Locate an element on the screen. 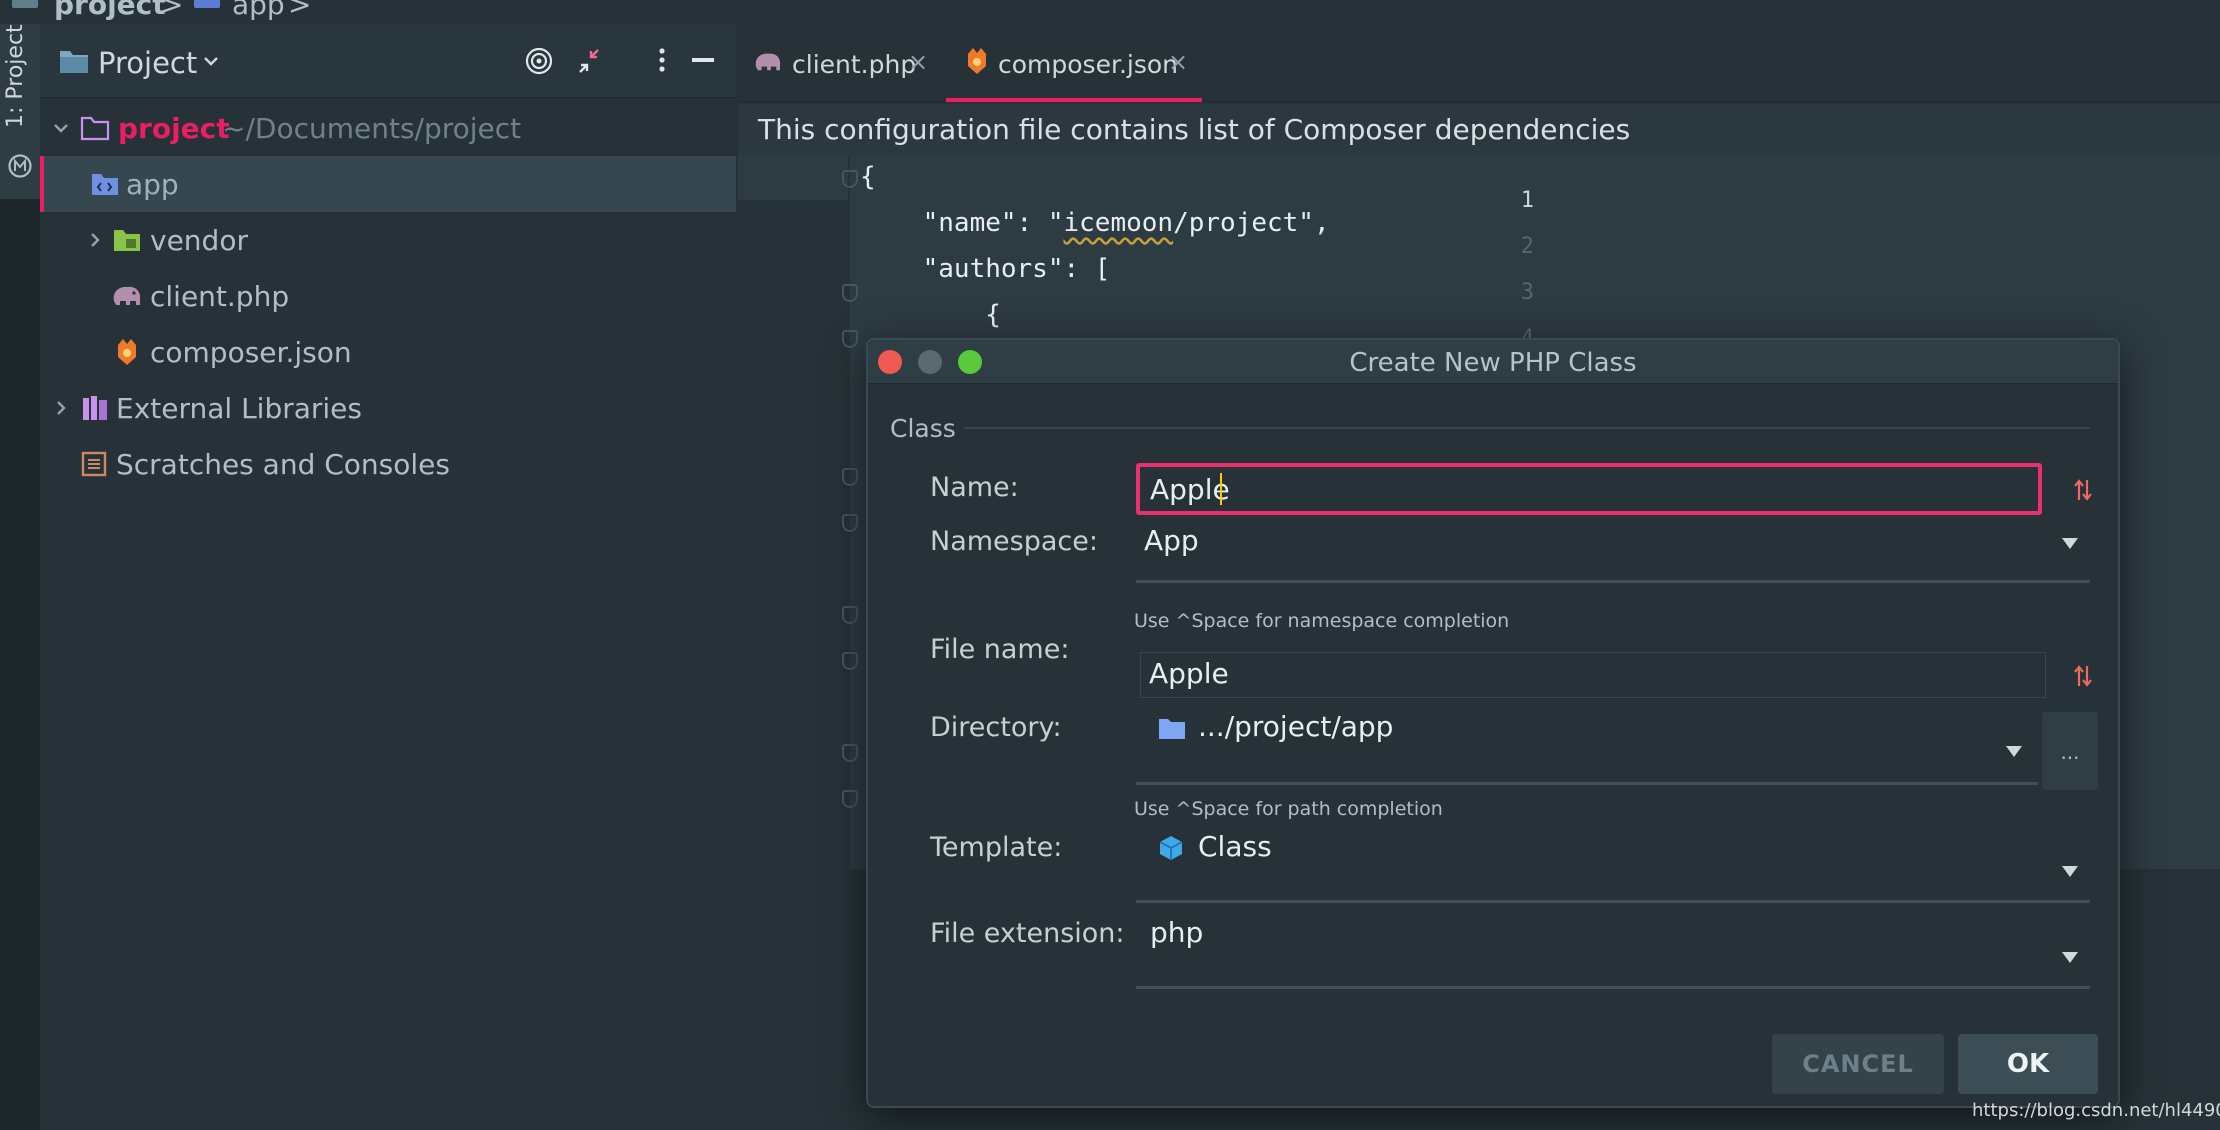 This screenshot has height=1130, width=2220. dialog-title: Create New PHP Class is located at coordinates (1493, 363).